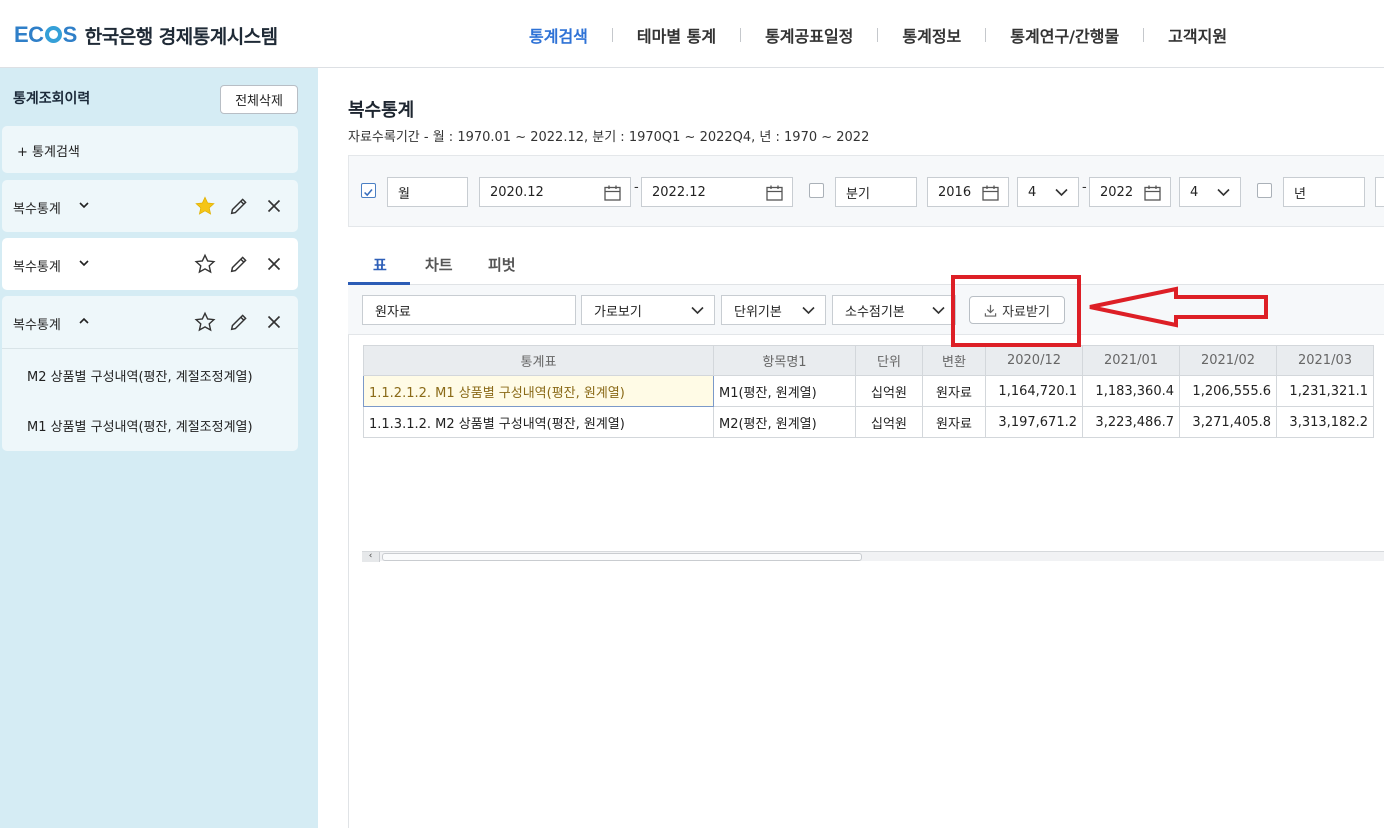 The height and width of the screenshot is (828, 1384). Describe the element at coordinates (875, 312) in the screenshot. I see `decimal-value: 소수점기본` at that location.